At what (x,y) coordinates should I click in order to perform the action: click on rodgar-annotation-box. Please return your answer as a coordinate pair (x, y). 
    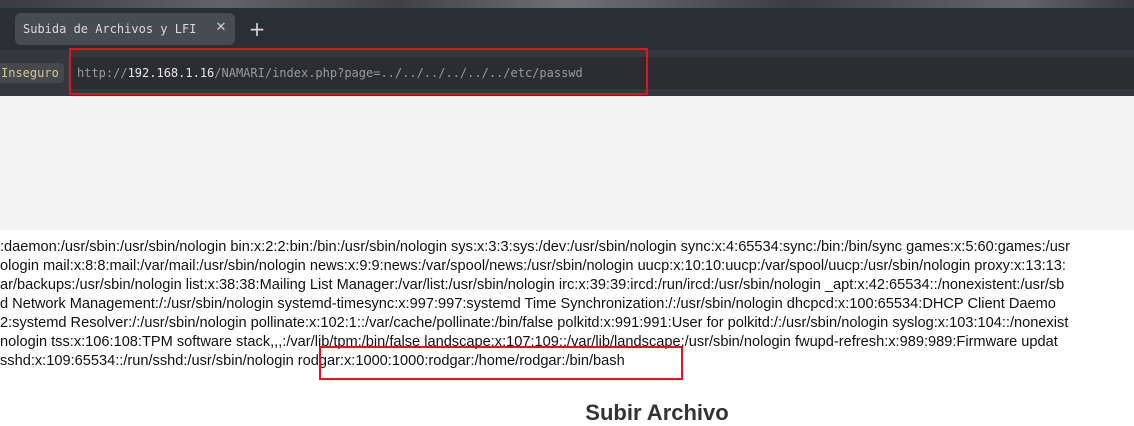
    Looking at the image, I should click on (501, 363).